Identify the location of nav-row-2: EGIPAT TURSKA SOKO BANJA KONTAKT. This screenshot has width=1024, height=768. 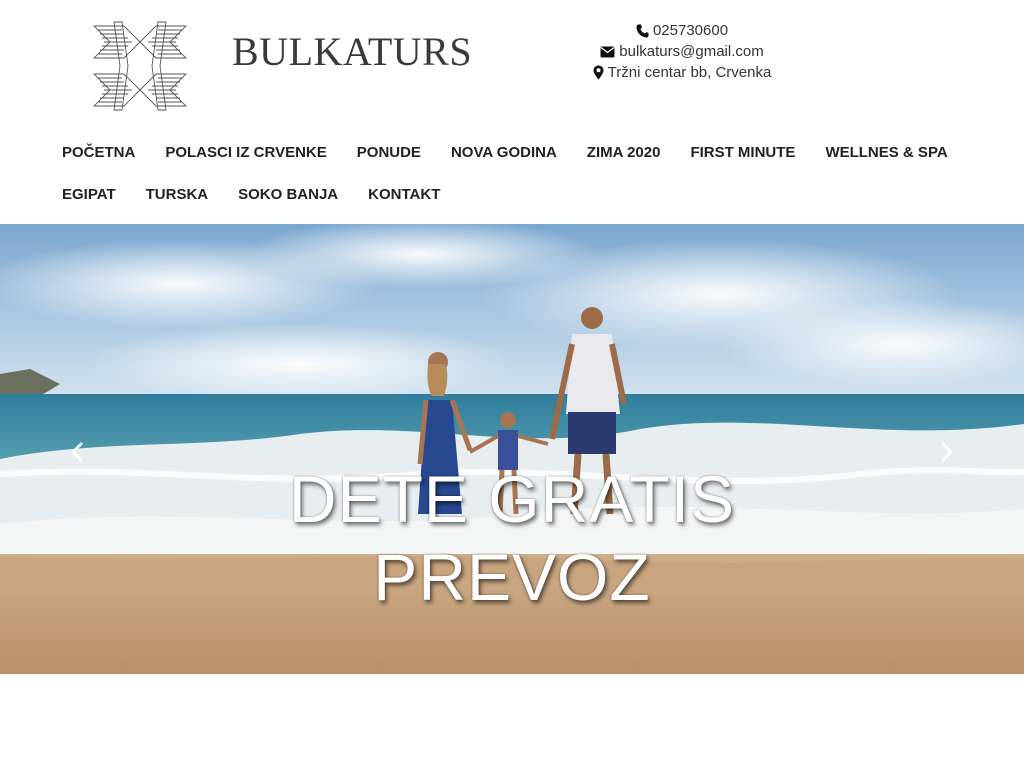
(517, 194).